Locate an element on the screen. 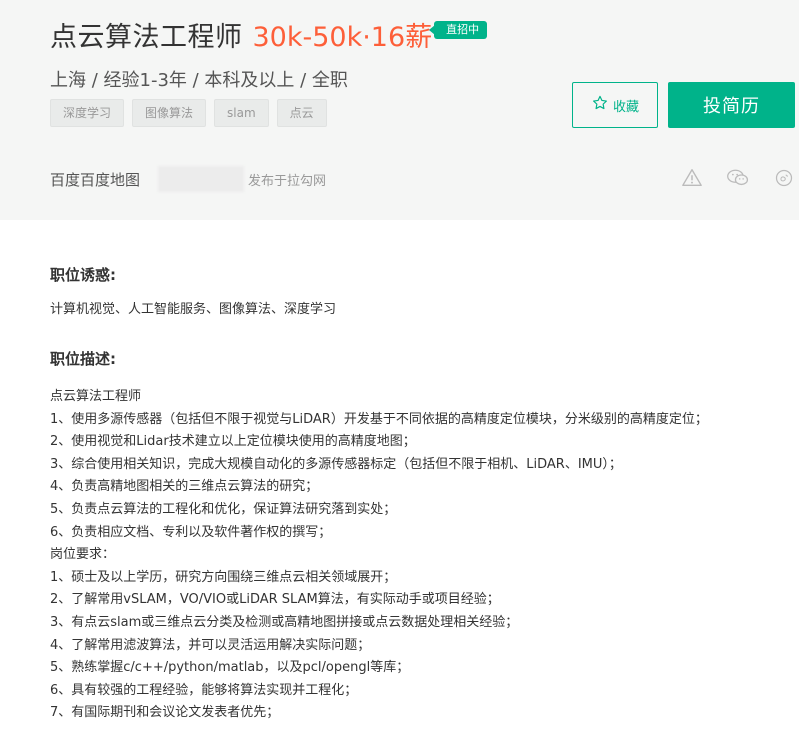 This screenshot has width=799, height=743. weibo-icon is located at coordinates (784, 178).